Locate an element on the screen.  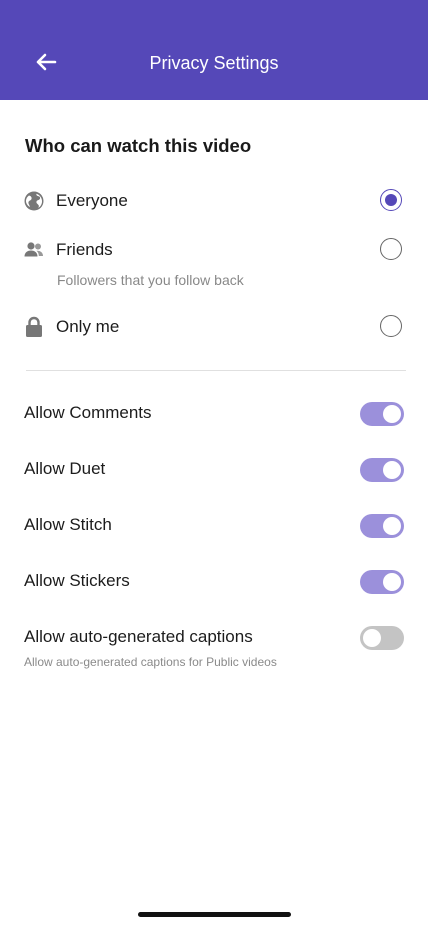
option-only-me: Only me is located at coordinates (214, 327).